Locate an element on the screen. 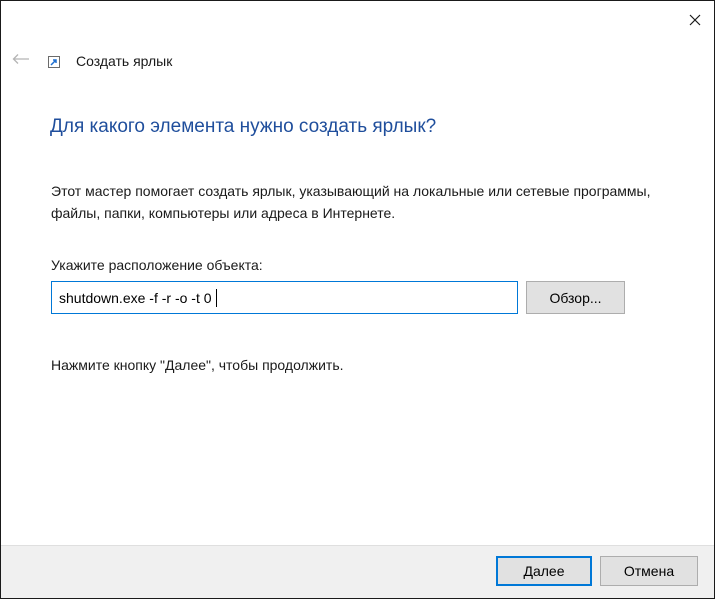  cancel-button: Отмена is located at coordinates (649, 571).